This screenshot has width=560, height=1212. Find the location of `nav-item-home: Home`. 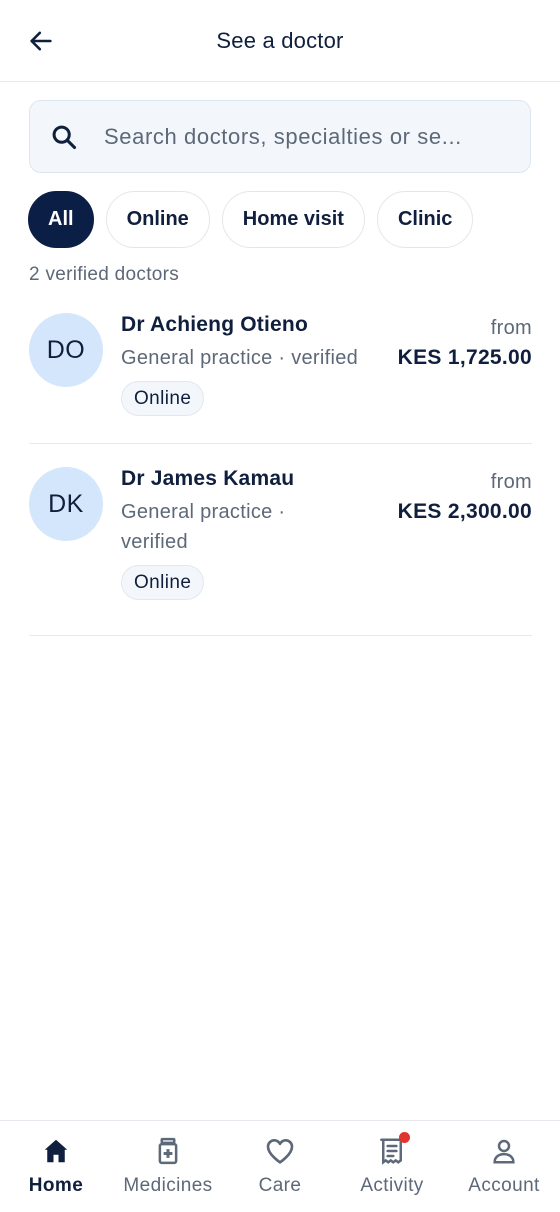

nav-item-home: Home is located at coordinates (56, 1166).